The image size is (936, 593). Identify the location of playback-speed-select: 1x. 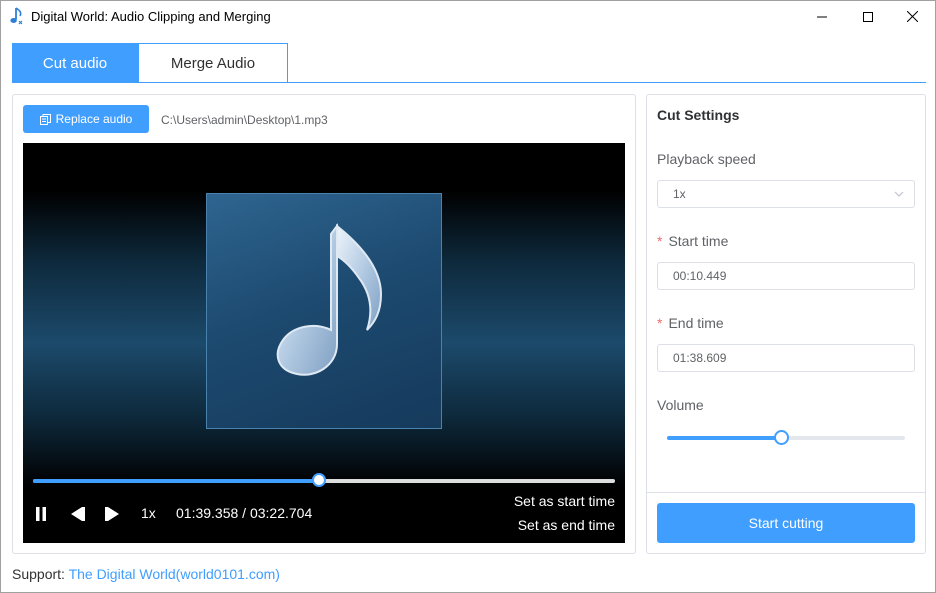
(786, 194).